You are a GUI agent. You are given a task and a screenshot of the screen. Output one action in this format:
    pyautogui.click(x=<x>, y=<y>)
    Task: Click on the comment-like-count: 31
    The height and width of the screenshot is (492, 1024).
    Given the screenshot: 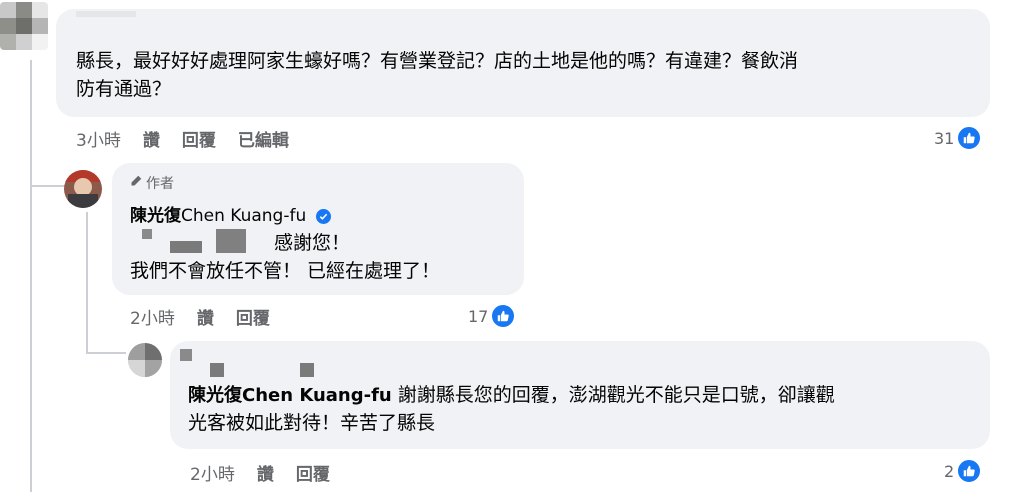 What is the action you would take?
    pyautogui.click(x=958, y=138)
    